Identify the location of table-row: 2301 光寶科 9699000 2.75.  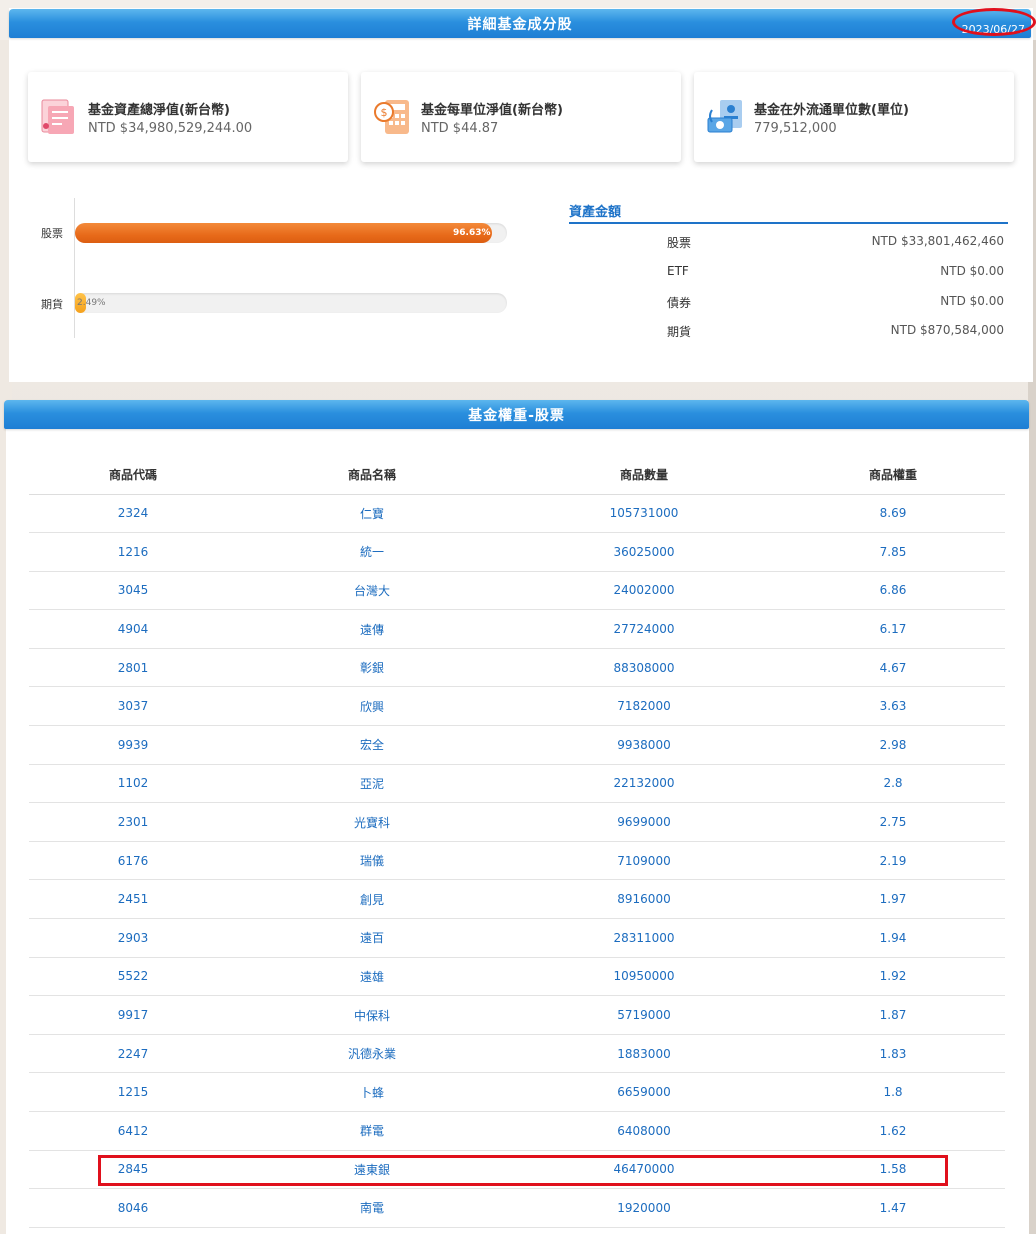
(517, 822).